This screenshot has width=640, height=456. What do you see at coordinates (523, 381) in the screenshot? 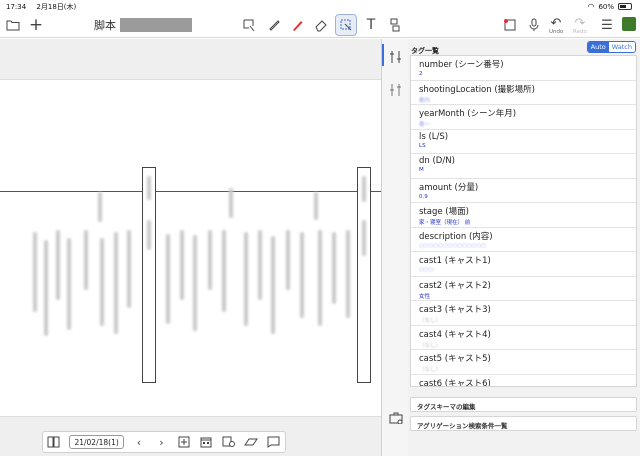
I see `tag-row: cast6 (キャスト6)（なし）` at bounding box center [523, 381].